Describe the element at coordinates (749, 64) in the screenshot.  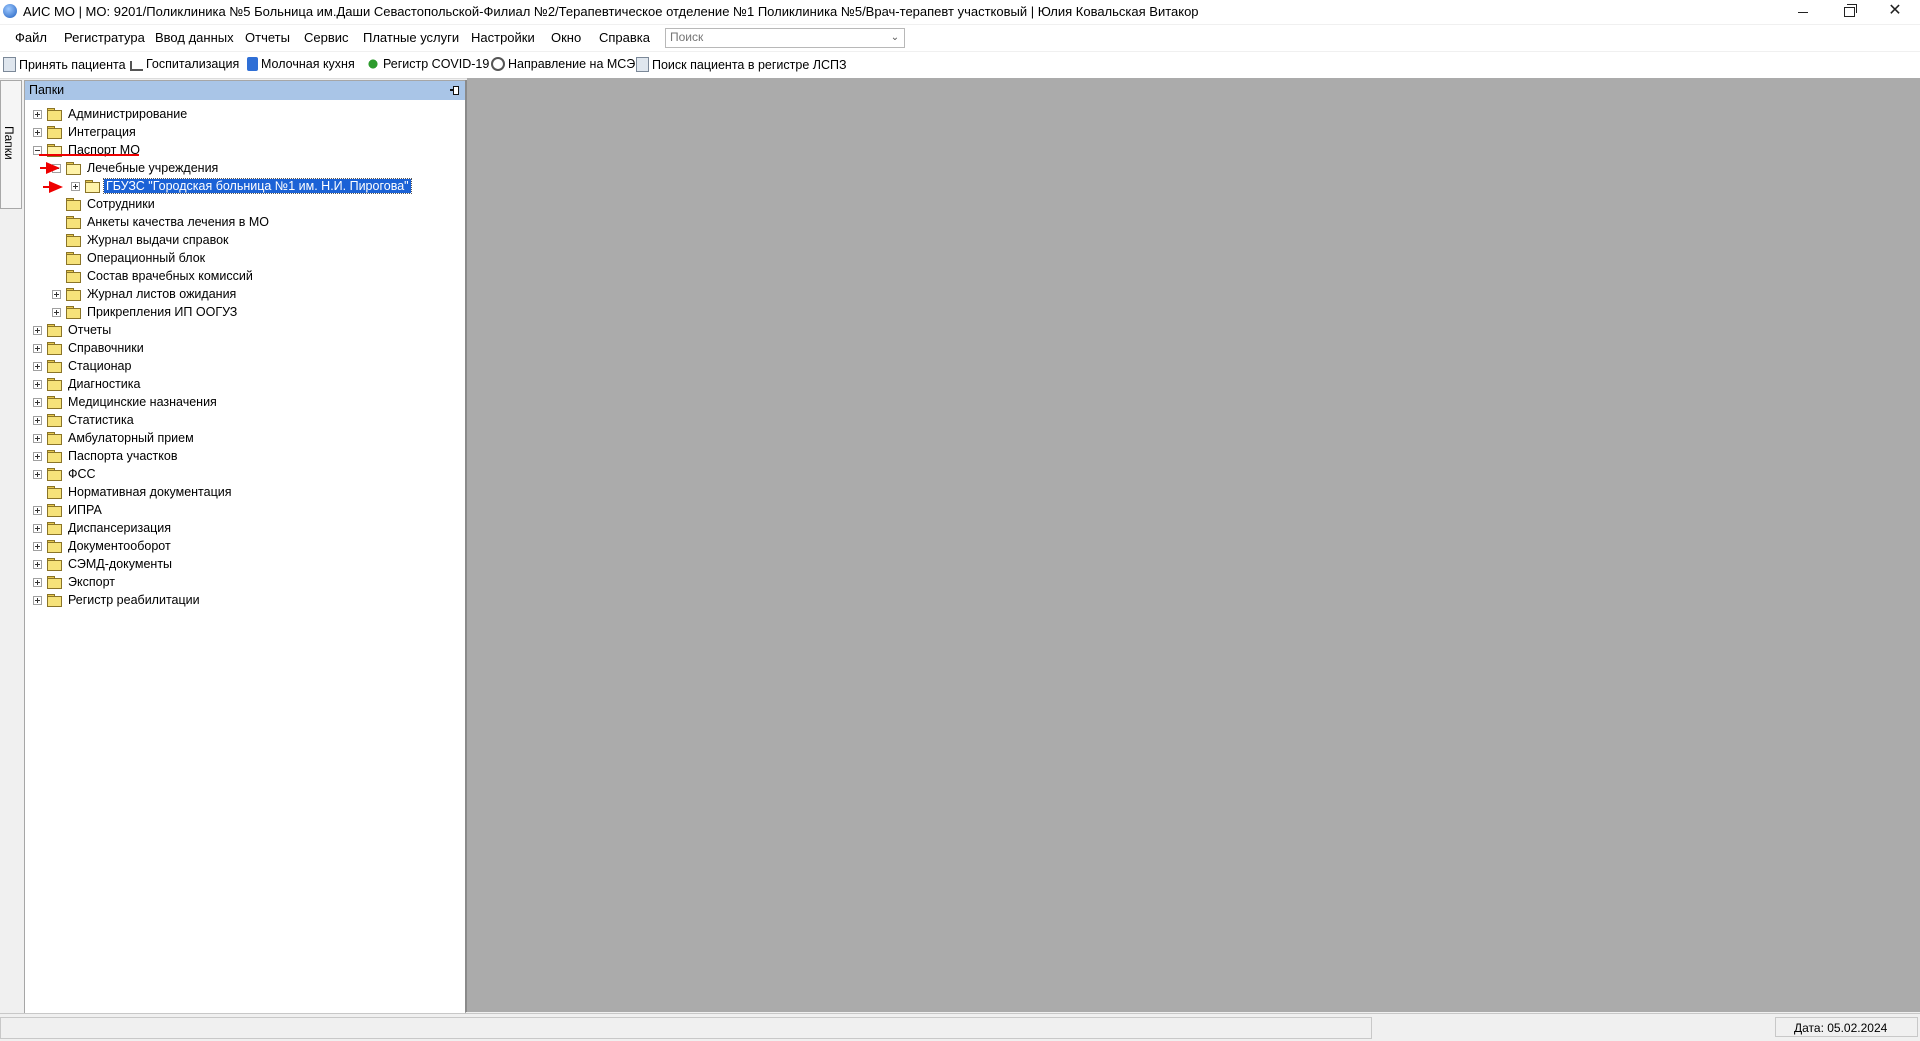
I see `lspz-search-label: Поиск пациента в регистре ЛСПЗ` at that location.